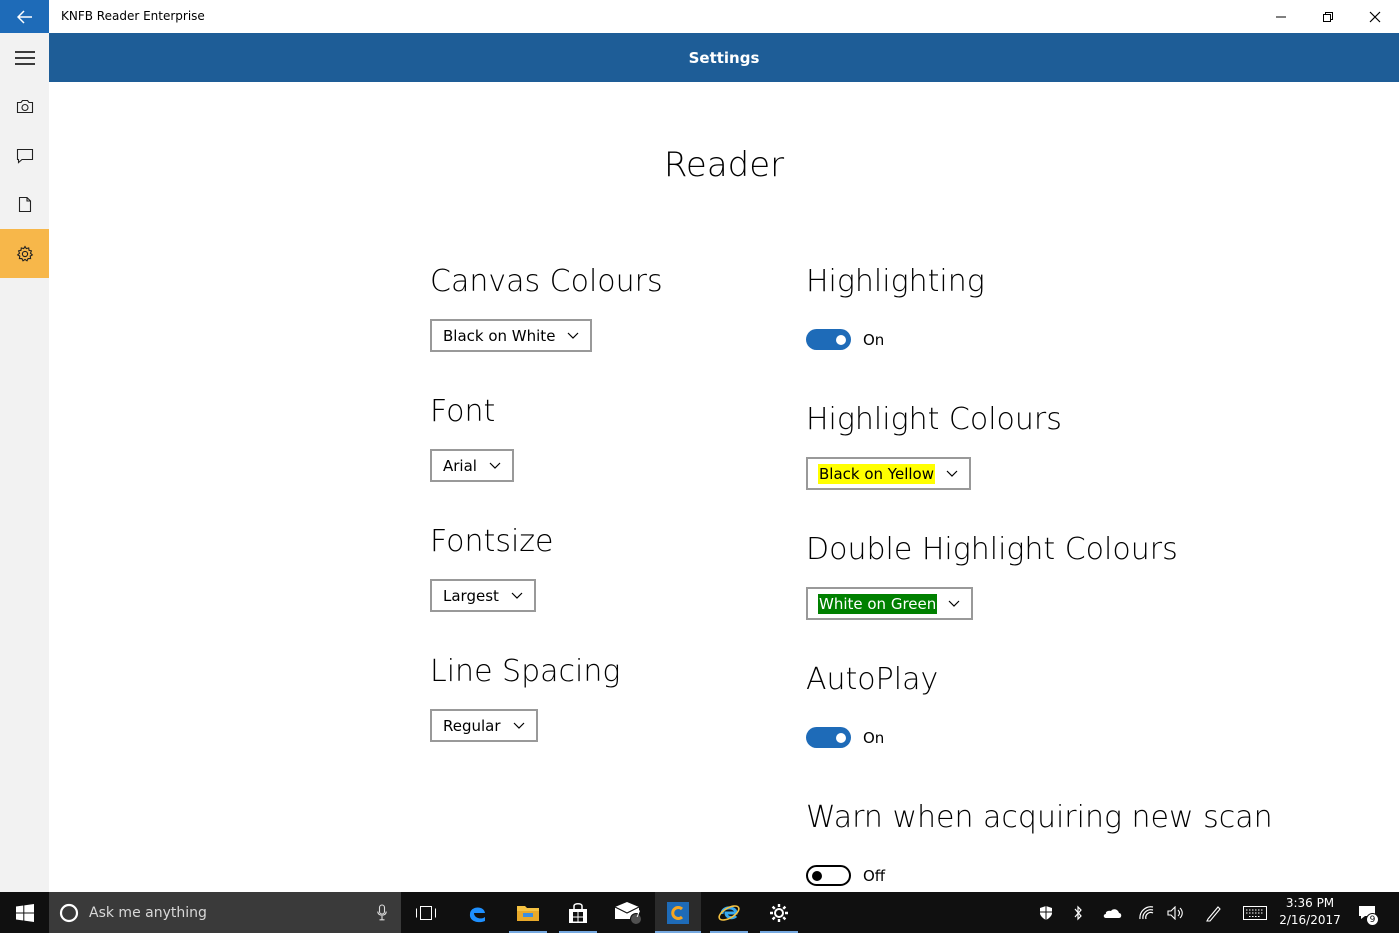  I want to click on camera-icon, so click(24, 106).